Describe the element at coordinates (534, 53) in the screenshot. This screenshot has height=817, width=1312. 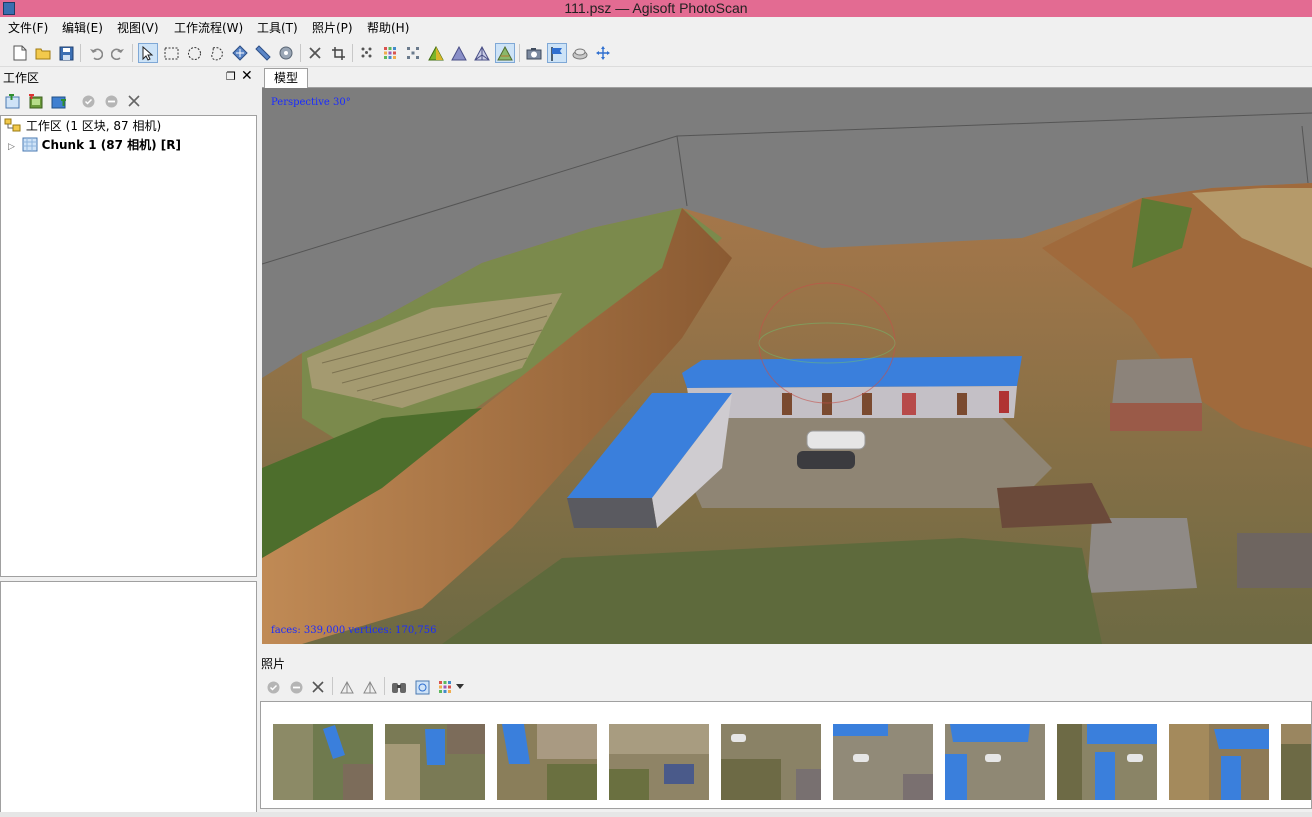
I see `cameras-icon` at that location.